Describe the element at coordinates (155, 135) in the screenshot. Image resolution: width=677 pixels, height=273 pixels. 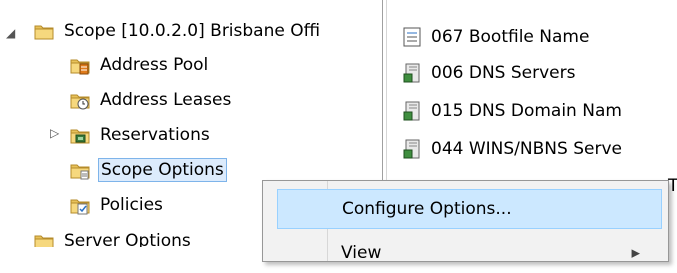
I see `tree-item-label: Reservations` at that location.